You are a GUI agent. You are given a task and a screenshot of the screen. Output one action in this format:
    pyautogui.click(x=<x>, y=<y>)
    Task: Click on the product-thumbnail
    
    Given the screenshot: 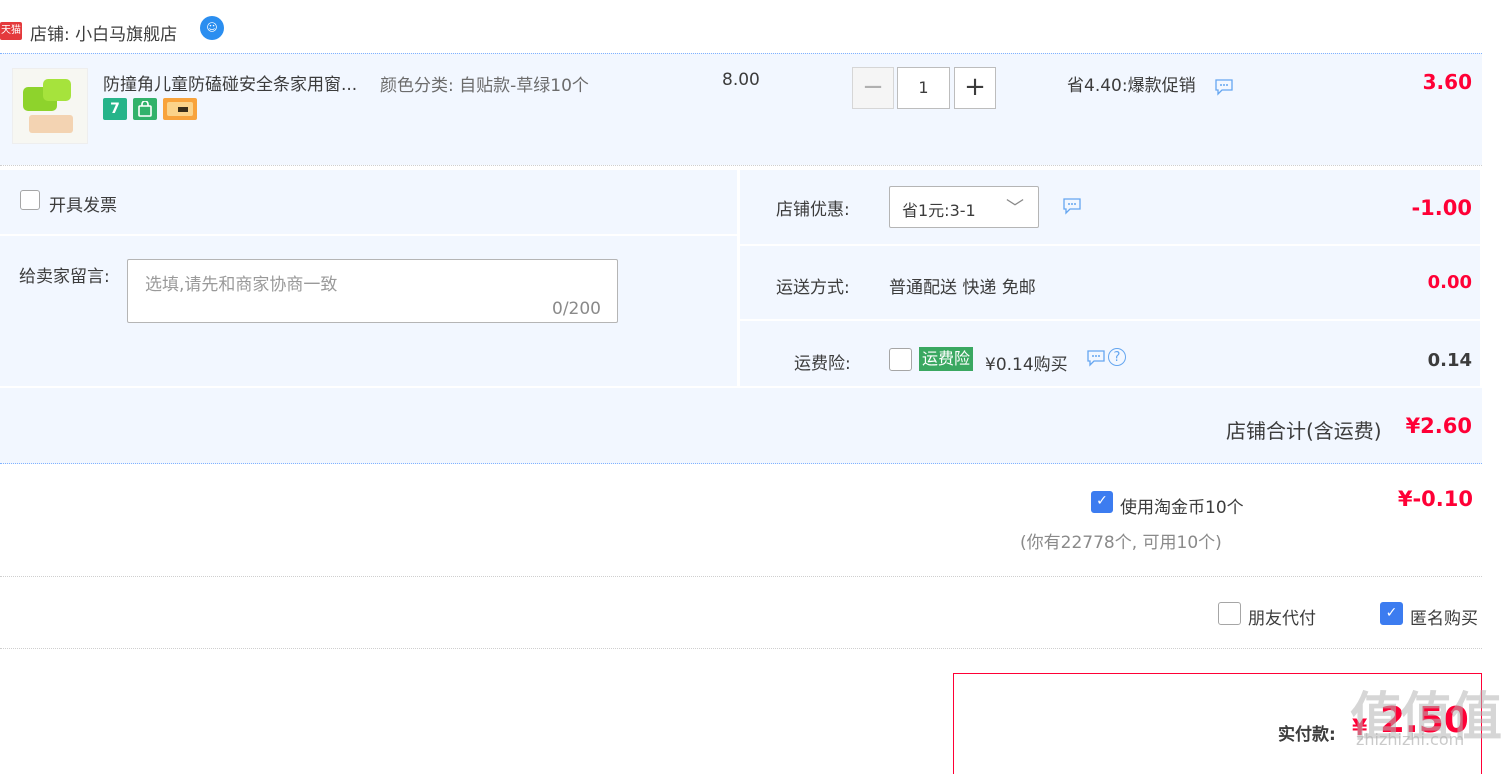 What is the action you would take?
    pyautogui.click(x=50, y=106)
    